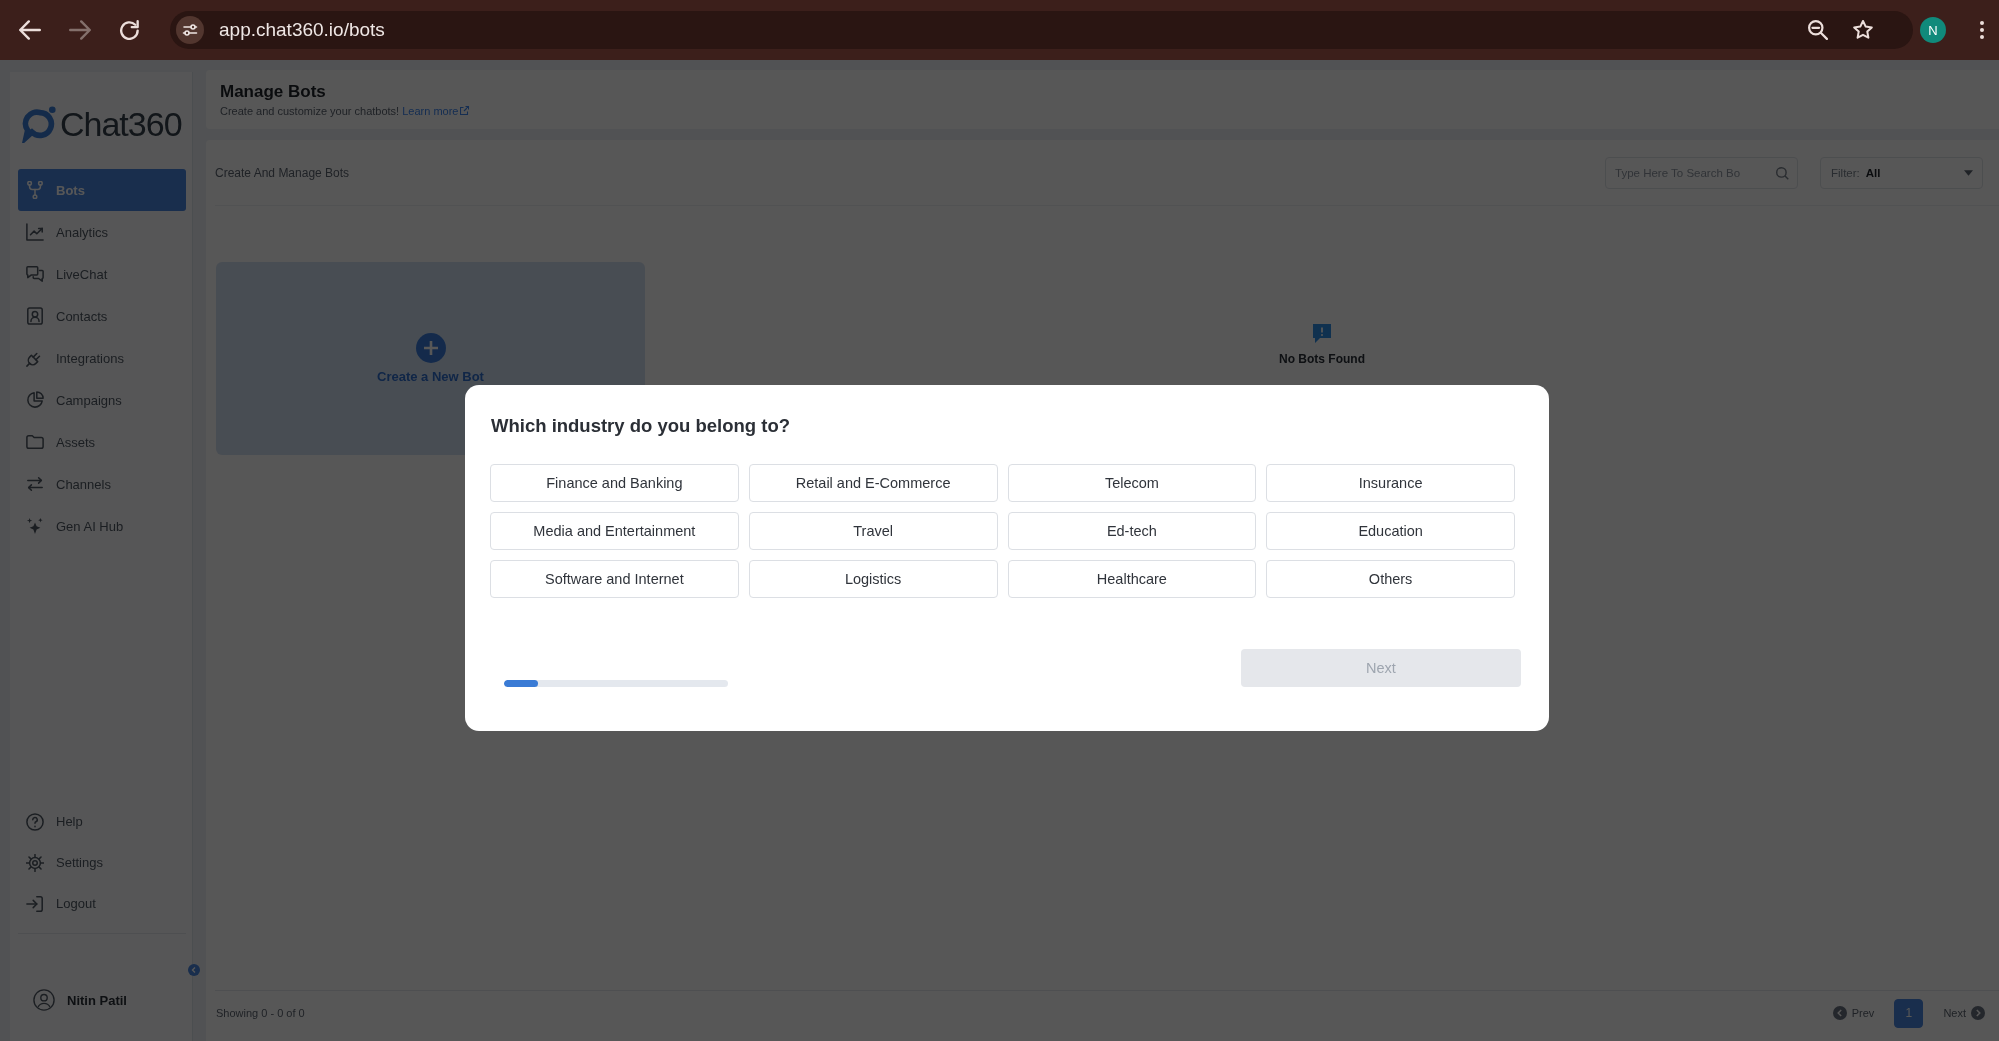 The image size is (1999, 1041). I want to click on bookmark-star-icon, so click(1863, 30).